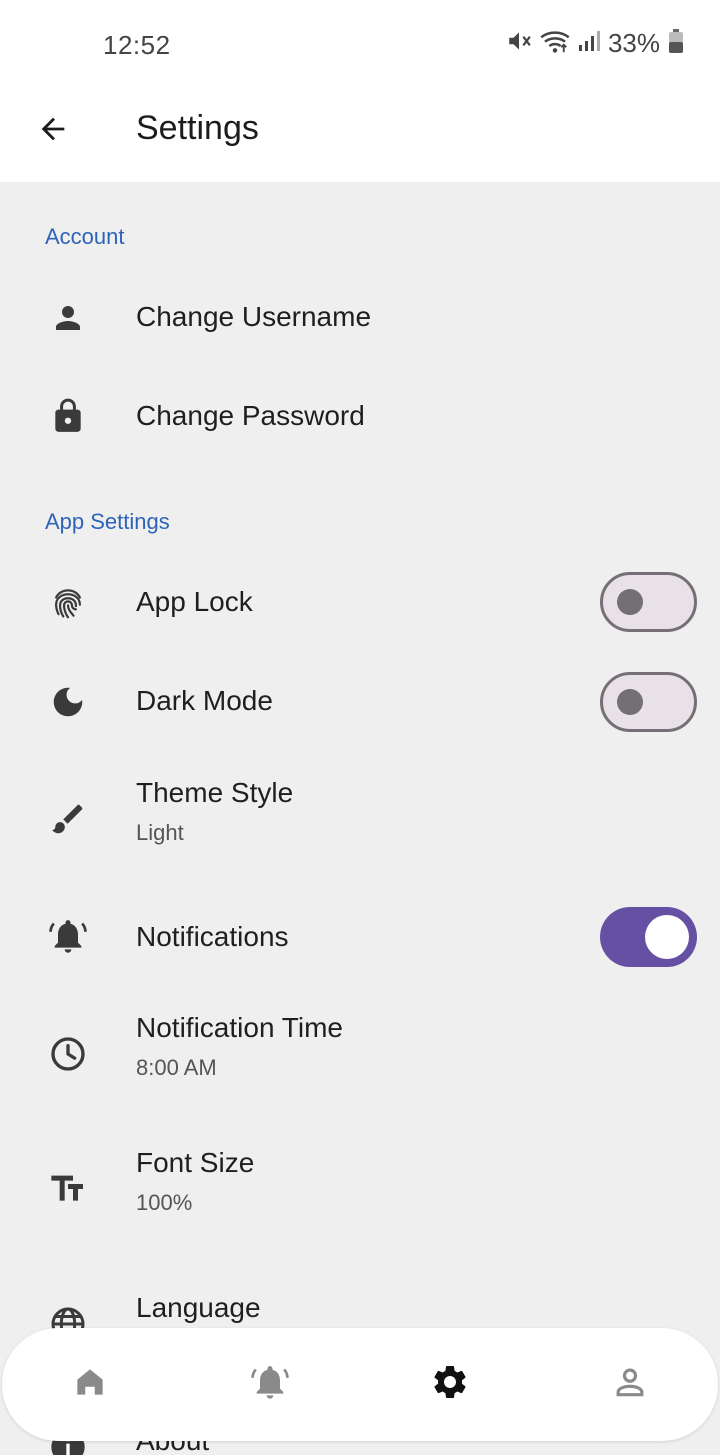 The image size is (720, 1455). I want to click on battery-percent: 33%, so click(633, 43).